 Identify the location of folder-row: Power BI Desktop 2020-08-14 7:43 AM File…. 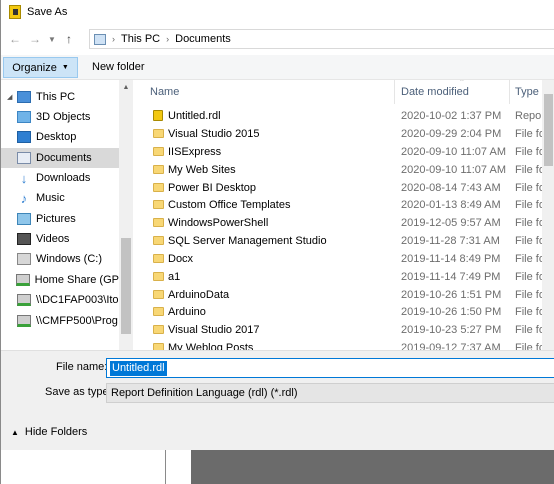
(345, 188).